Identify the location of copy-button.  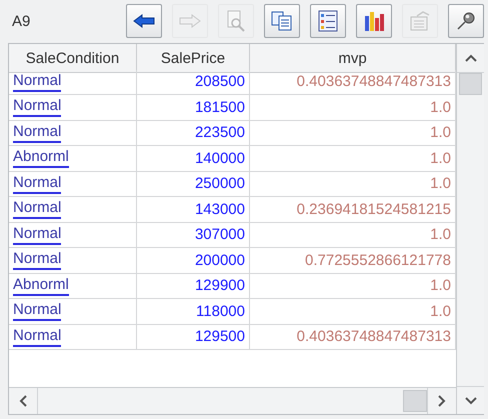
(282, 21).